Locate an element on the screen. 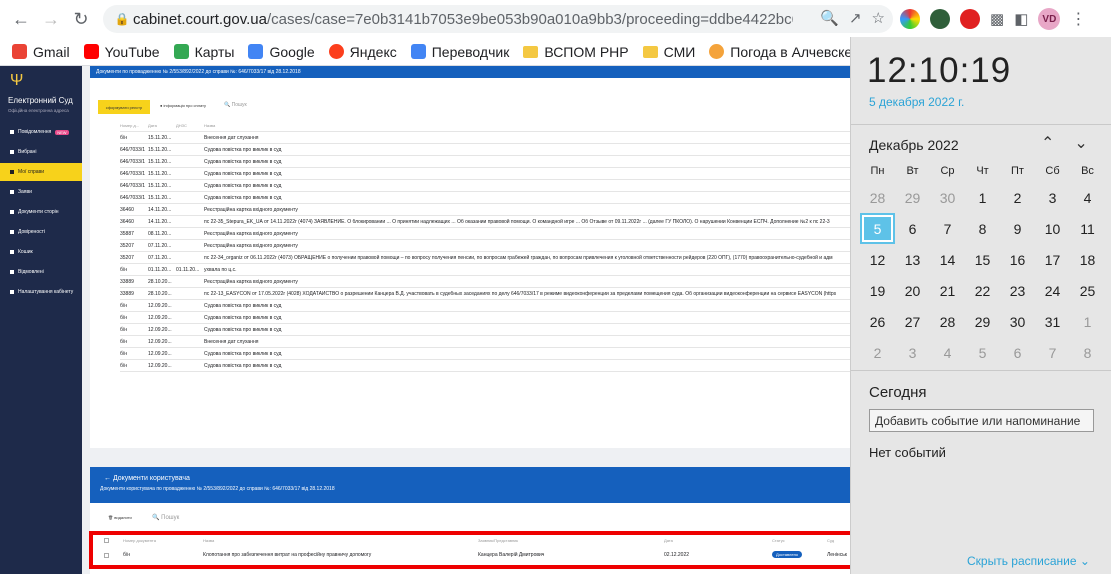  share-icon: ↗ is located at coordinates (855, 18).